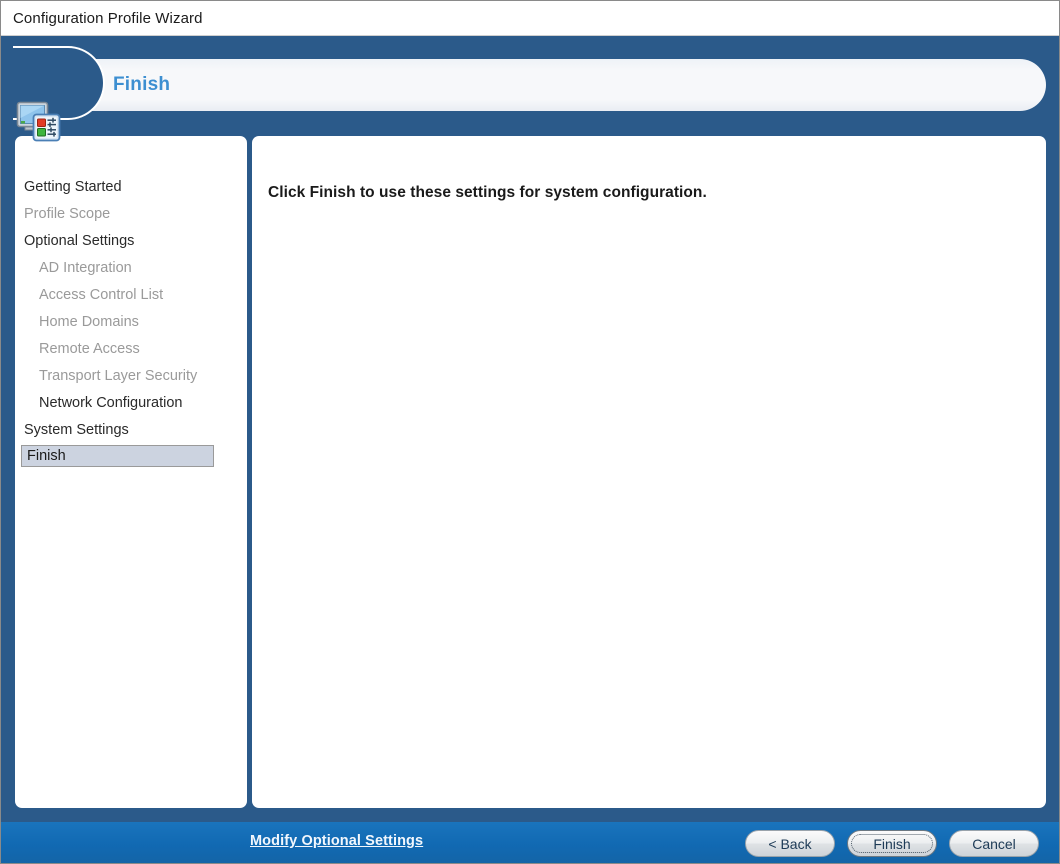 The width and height of the screenshot is (1060, 864). Describe the element at coordinates (994, 843) in the screenshot. I see `cancel-button: Cancel` at that location.